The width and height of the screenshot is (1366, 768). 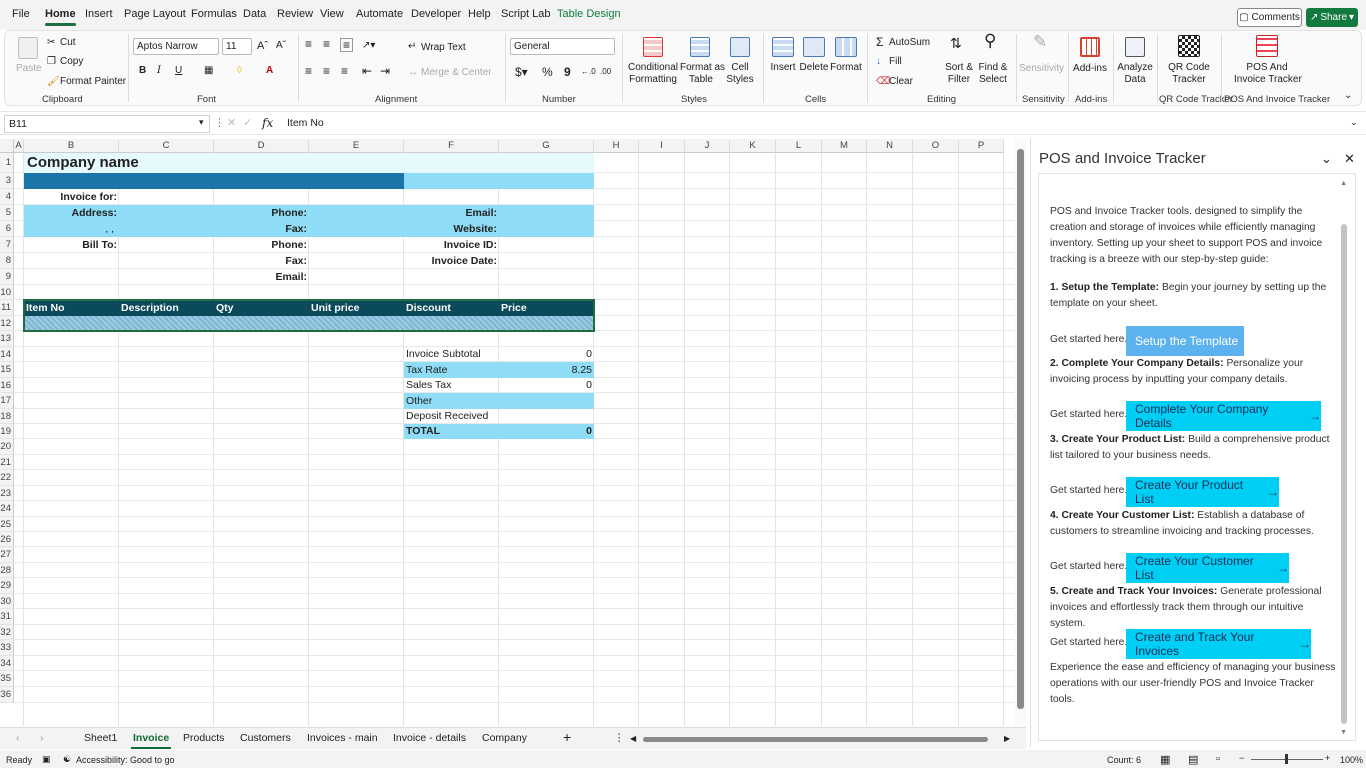 What do you see at coordinates (344, 71) in the screenshot?
I see `align-right-icon: ≡` at bounding box center [344, 71].